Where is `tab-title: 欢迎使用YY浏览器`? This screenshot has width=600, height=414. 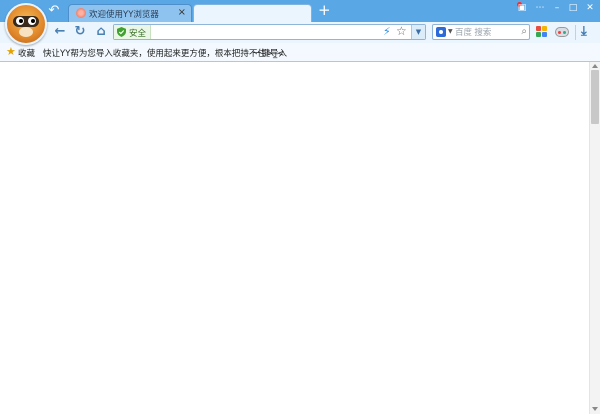
tab-title: 欢迎使用YY浏览器 is located at coordinates (124, 15).